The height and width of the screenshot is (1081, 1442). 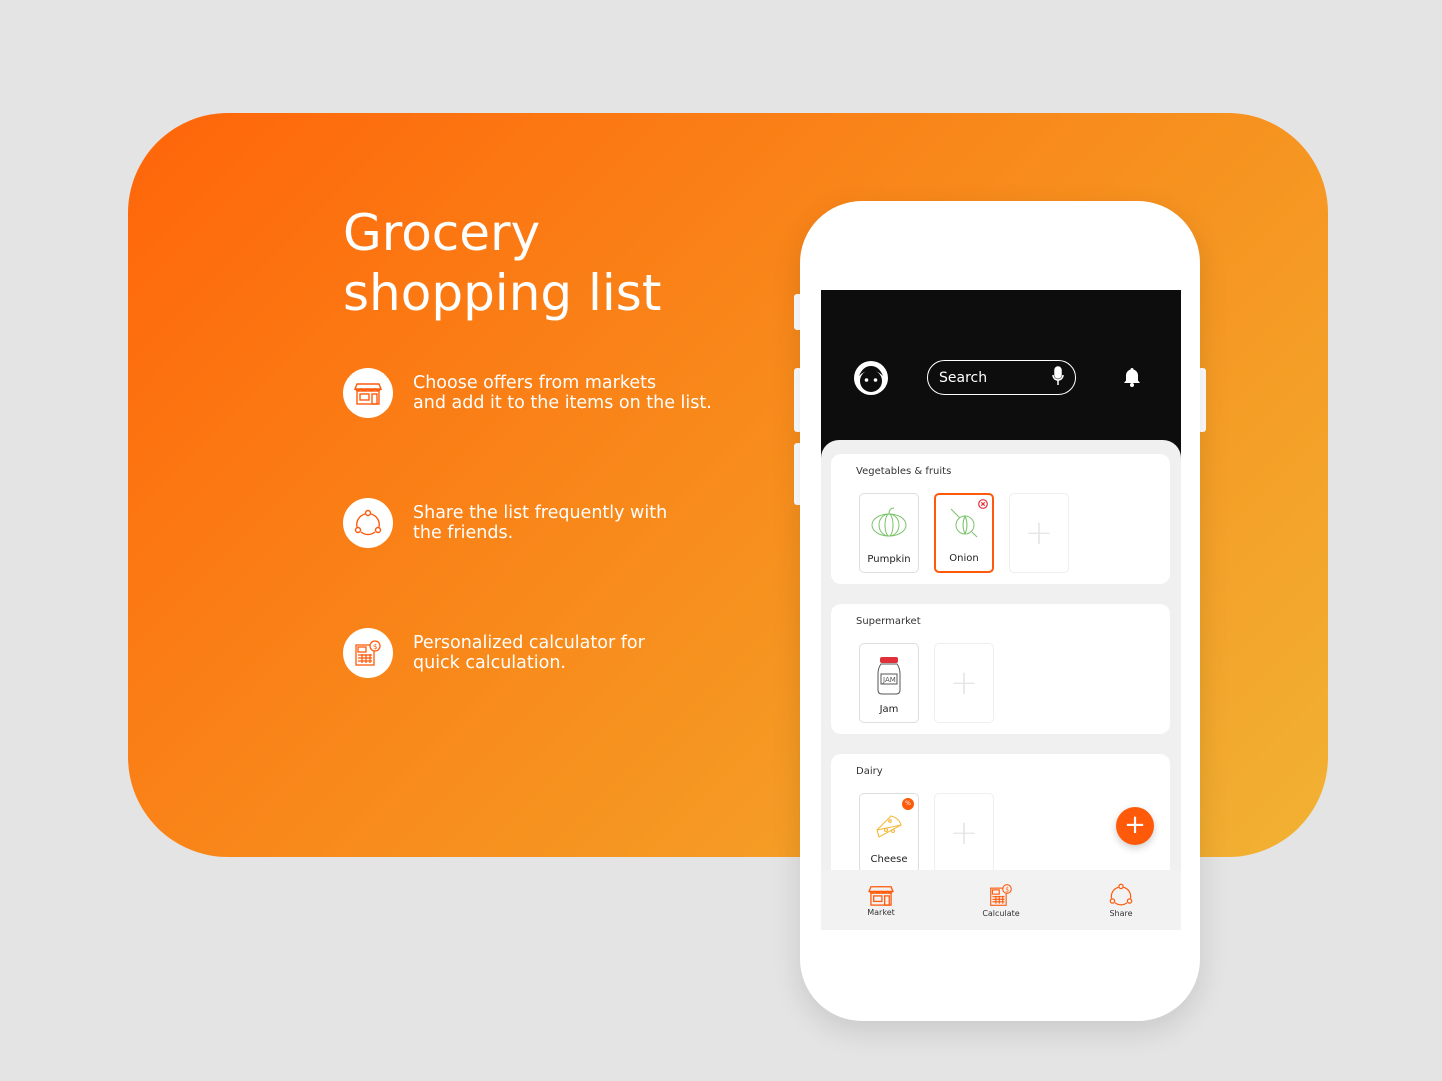 I want to click on item-cheese: % Cheese, so click(x=889, y=833).